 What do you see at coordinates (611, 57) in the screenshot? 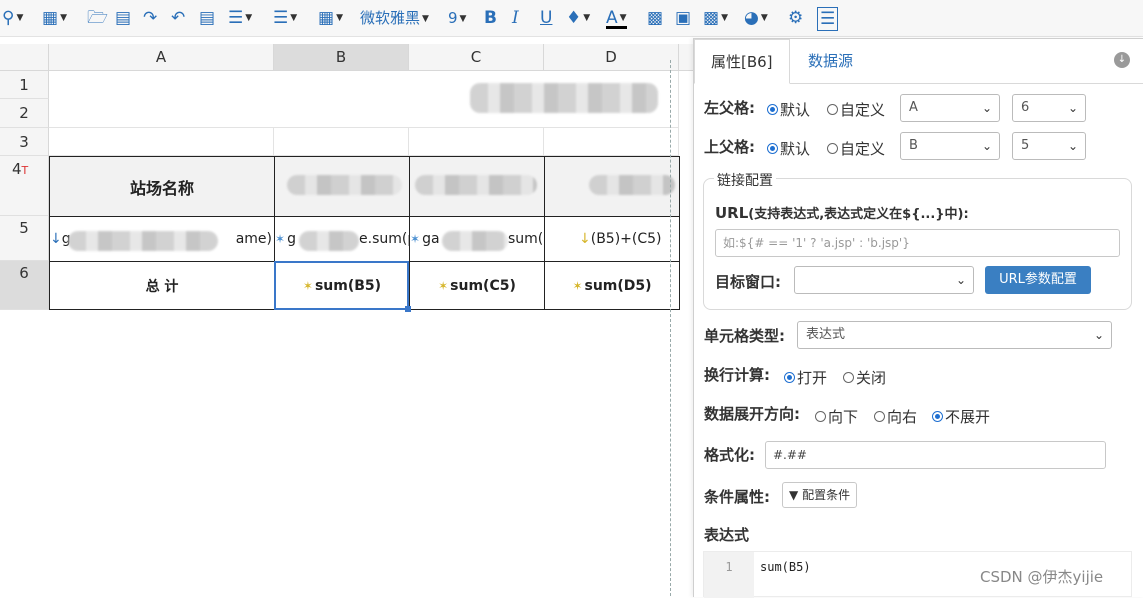
I see `column-header-d: D` at bounding box center [611, 57].